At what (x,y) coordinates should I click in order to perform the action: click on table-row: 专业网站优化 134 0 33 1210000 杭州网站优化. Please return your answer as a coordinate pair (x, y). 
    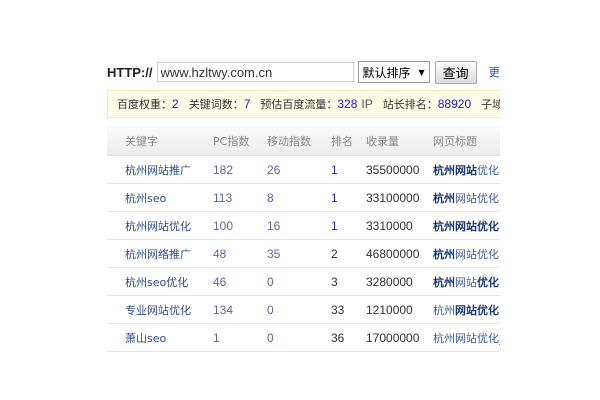
    Looking at the image, I should click on (303, 309).